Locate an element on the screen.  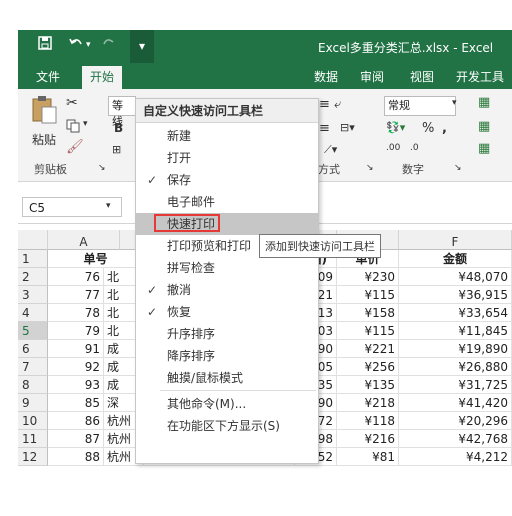
table-cell: 77 is located at coordinates (76, 295).